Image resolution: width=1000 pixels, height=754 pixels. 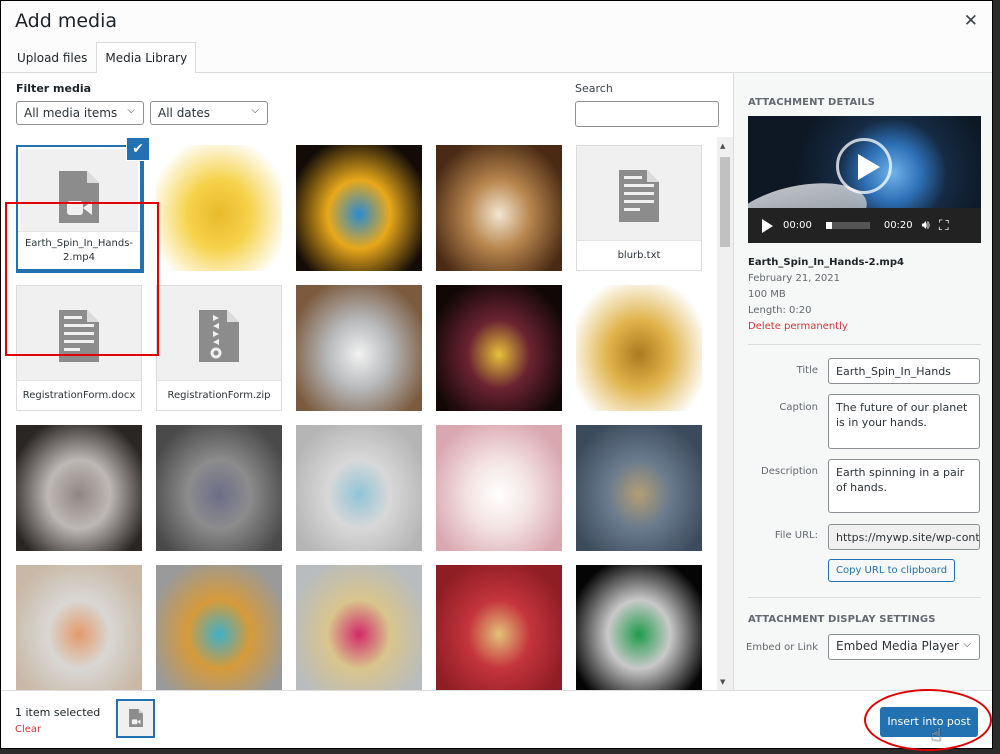 I want to click on modal-footer: 1 item selected Clear Insert into post, so click(x=496, y=719).